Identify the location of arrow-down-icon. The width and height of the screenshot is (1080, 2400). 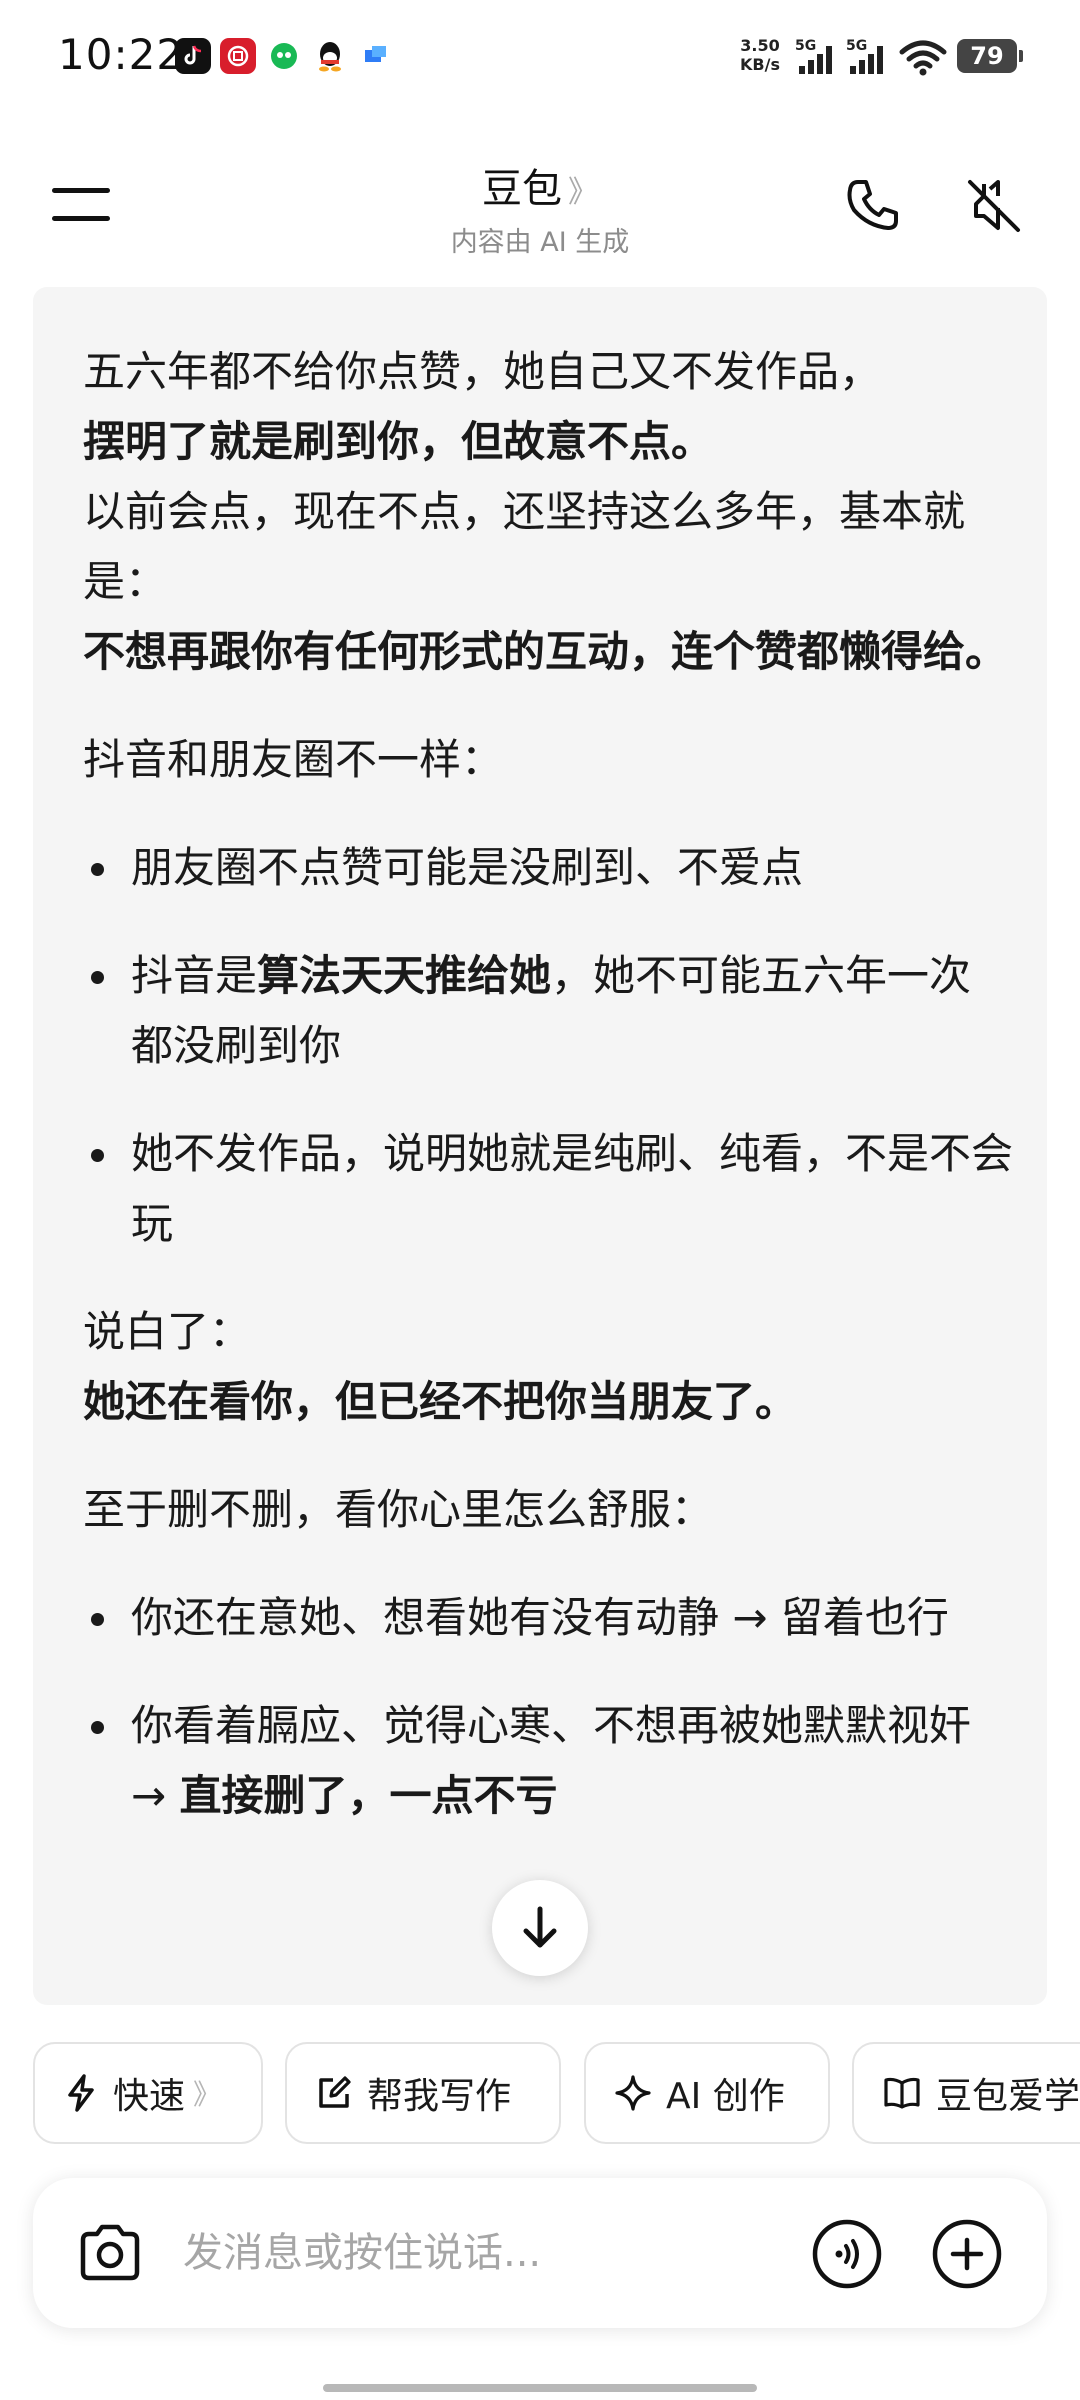
(540, 1927).